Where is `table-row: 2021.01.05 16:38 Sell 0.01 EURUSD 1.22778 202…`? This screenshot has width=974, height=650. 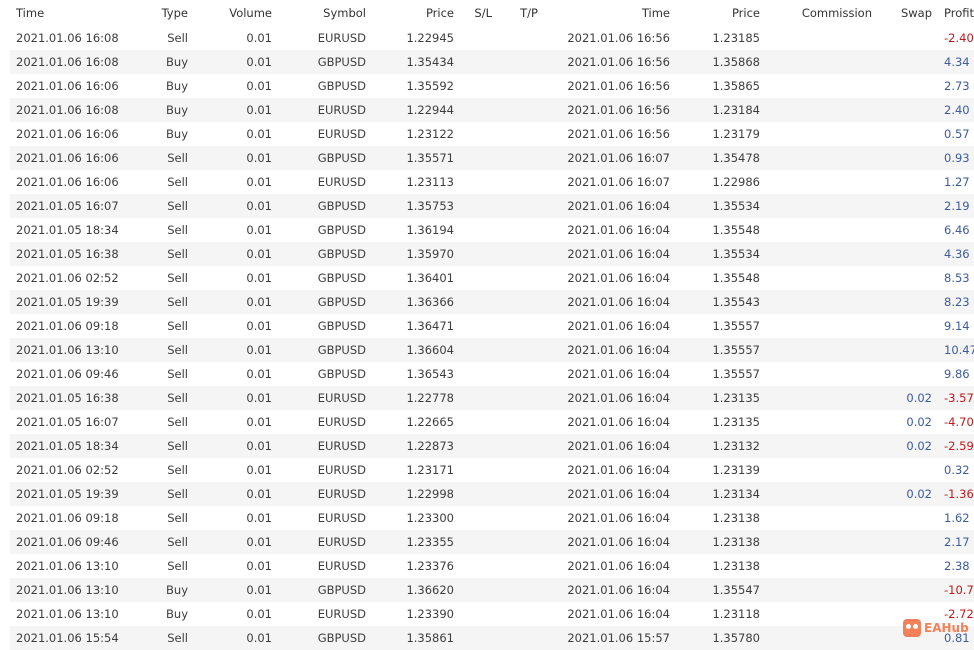 table-row: 2021.01.05 16:38 Sell 0.01 EURUSD 1.22778 202… is located at coordinates (492, 398).